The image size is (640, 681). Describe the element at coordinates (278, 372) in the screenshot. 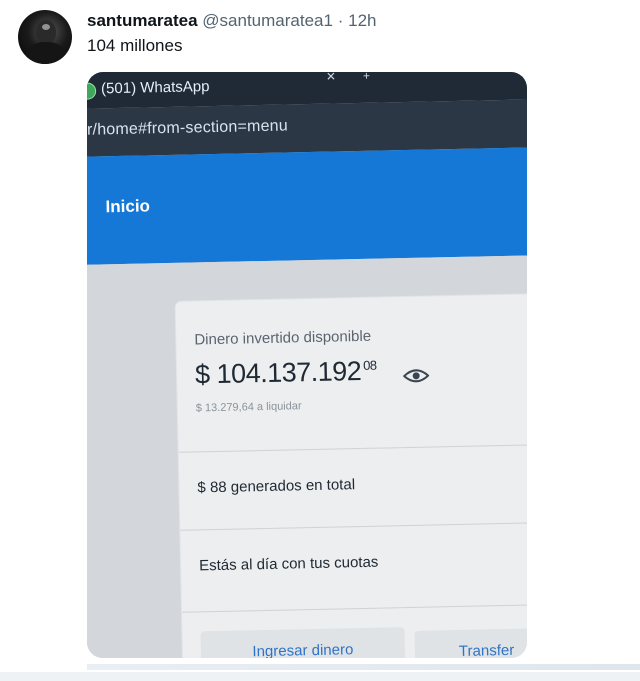

I see `balance-main: $ 104.137.192` at that location.